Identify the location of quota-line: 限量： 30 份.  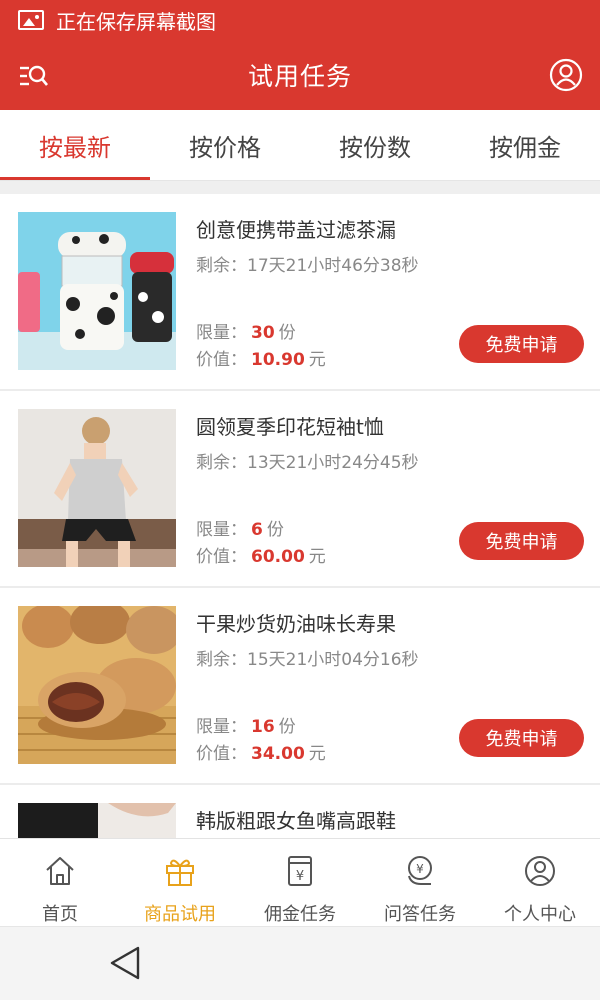
(246, 330).